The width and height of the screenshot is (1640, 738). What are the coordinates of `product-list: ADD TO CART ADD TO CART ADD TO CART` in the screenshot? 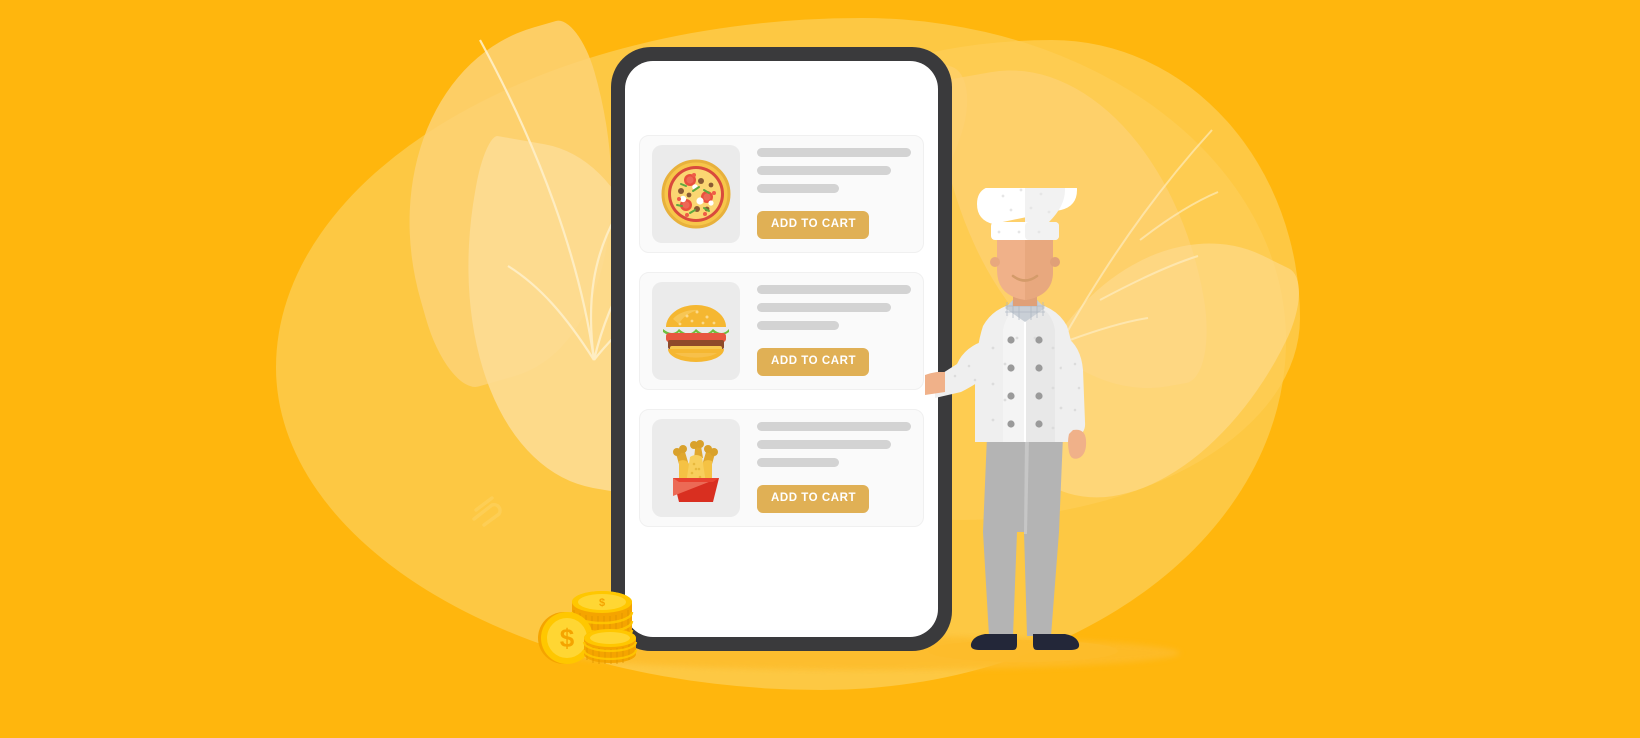 It's located at (781, 340).